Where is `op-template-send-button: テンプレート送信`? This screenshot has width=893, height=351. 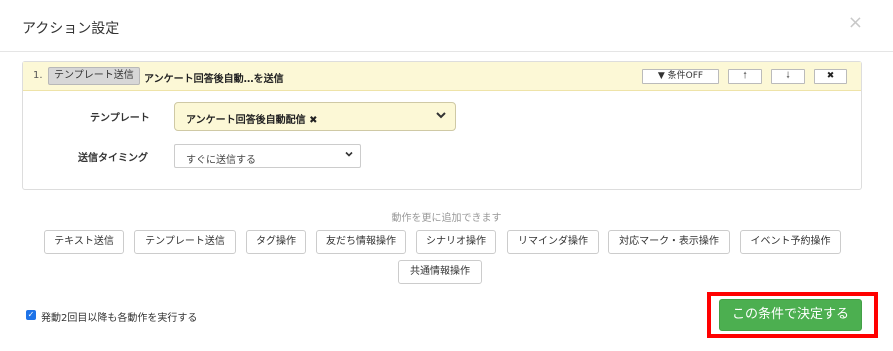
op-template-send-button: テンプレート送信 is located at coordinates (185, 242).